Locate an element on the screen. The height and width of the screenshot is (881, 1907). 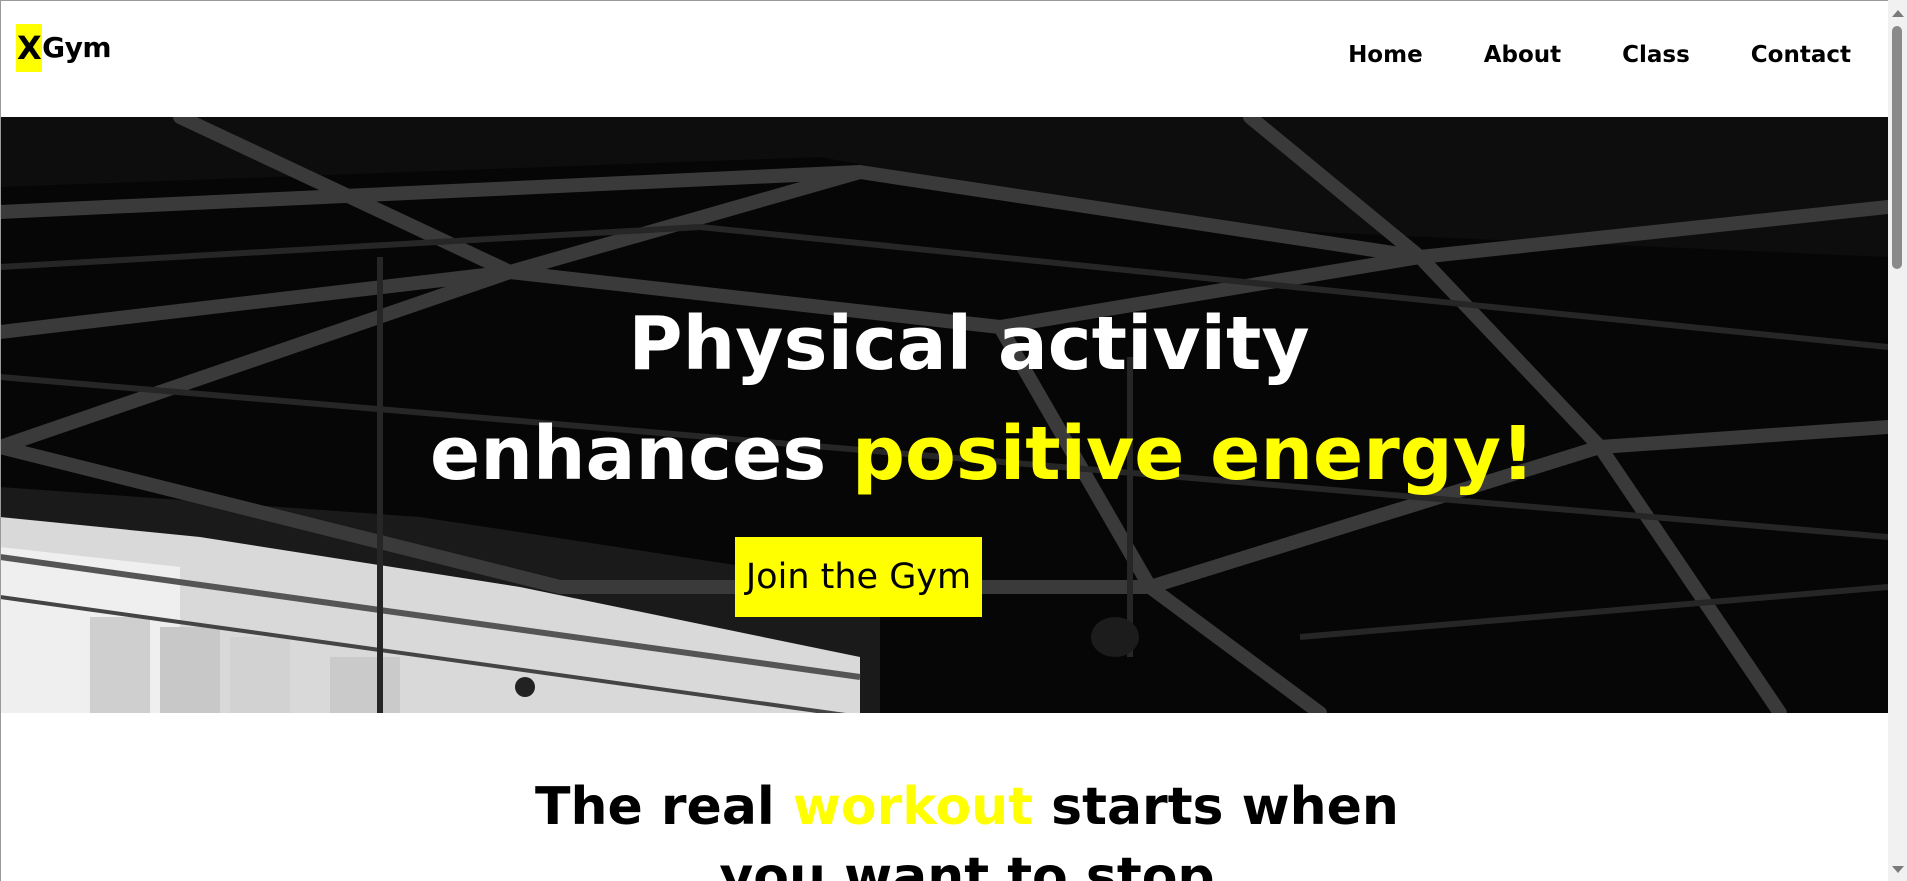
vertical-scrollbar is located at coordinates (1897, 440).